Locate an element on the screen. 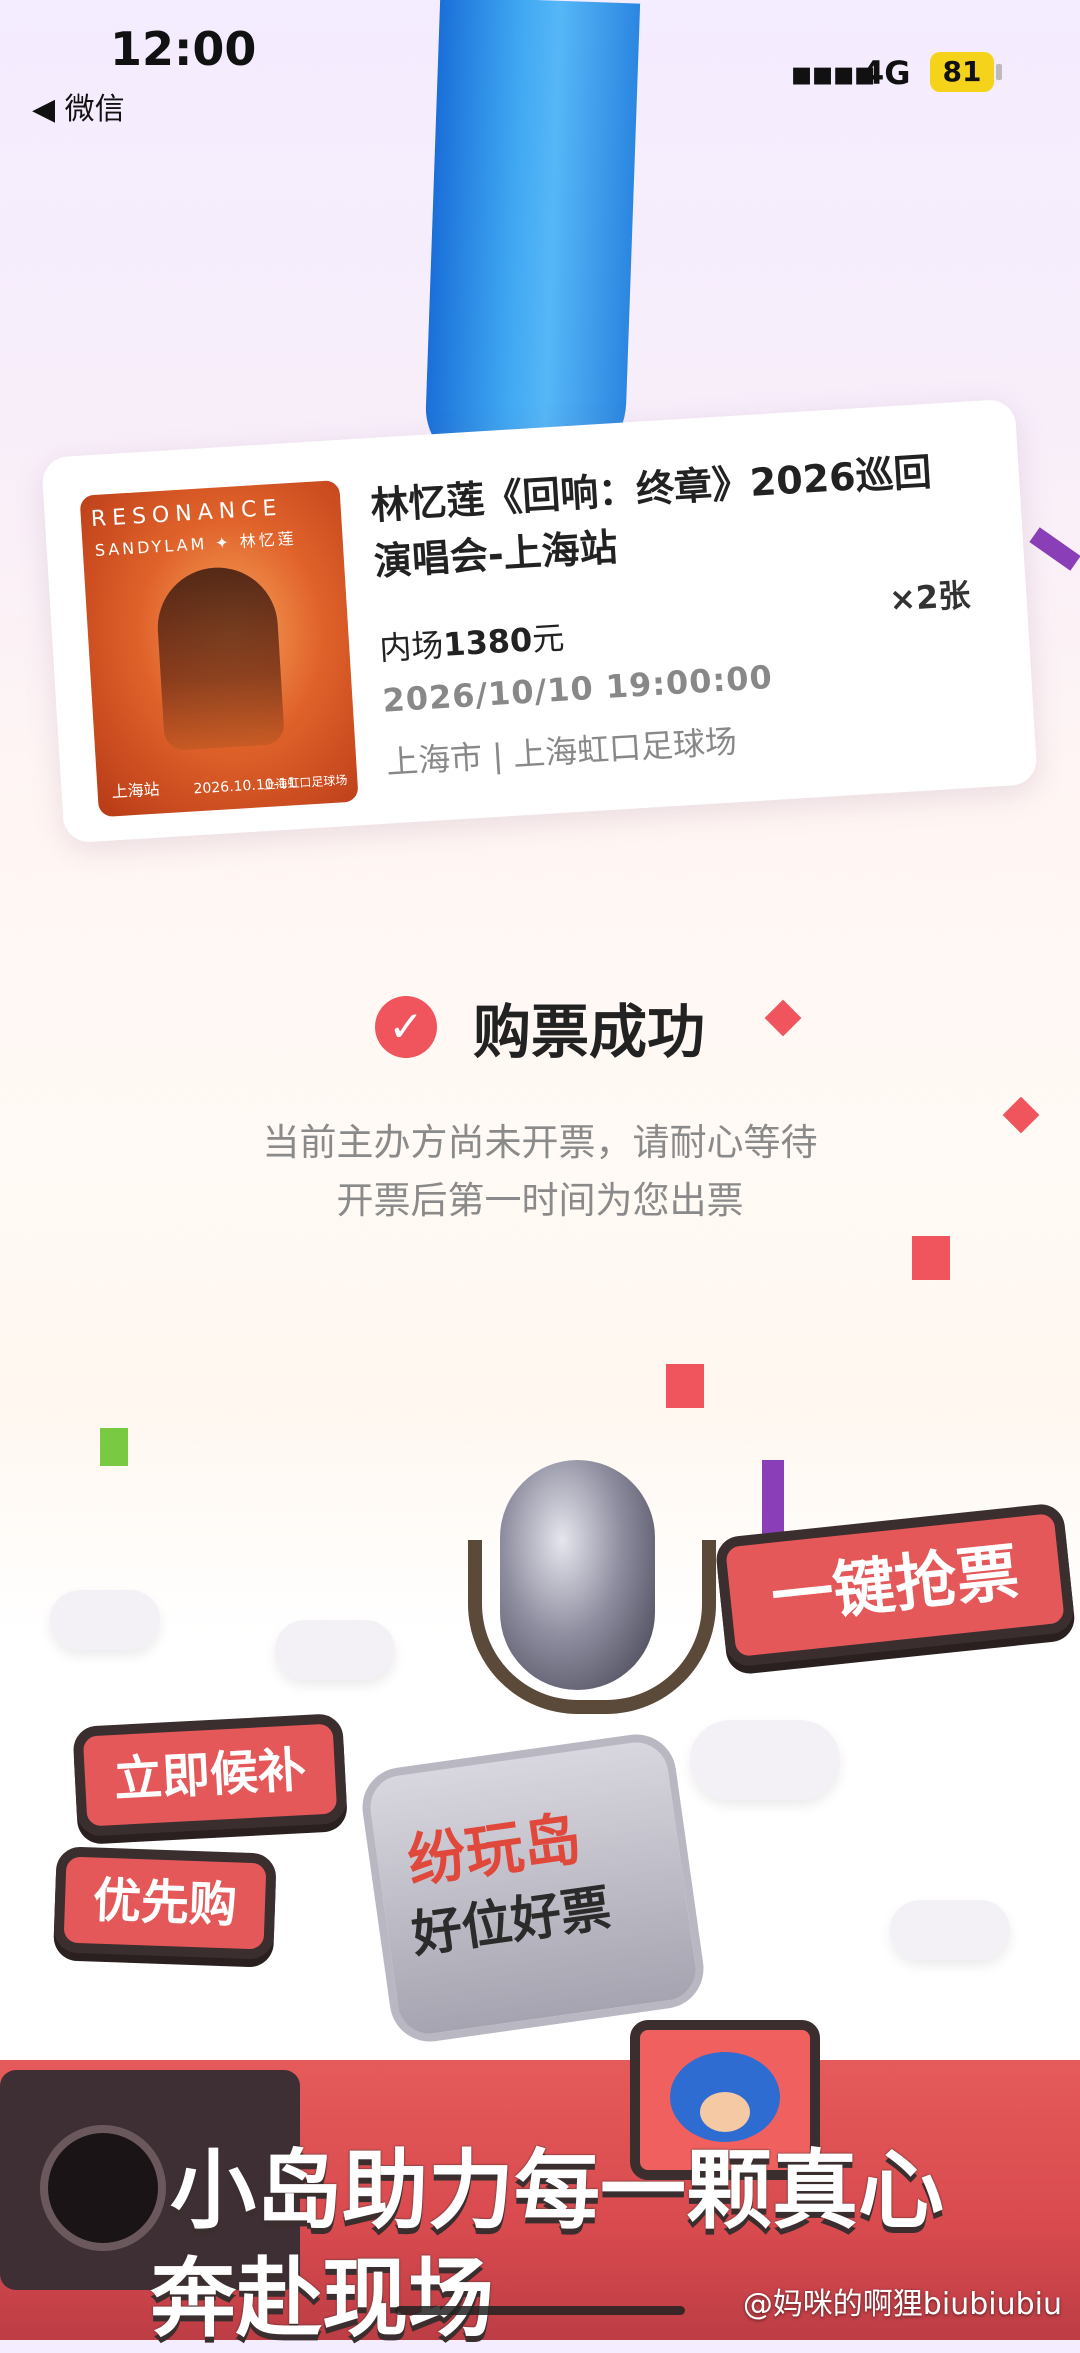 The height and width of the screenshot is (2353, 1080). ticket-price: 内场1380元 is located at coordinates (472, 641).